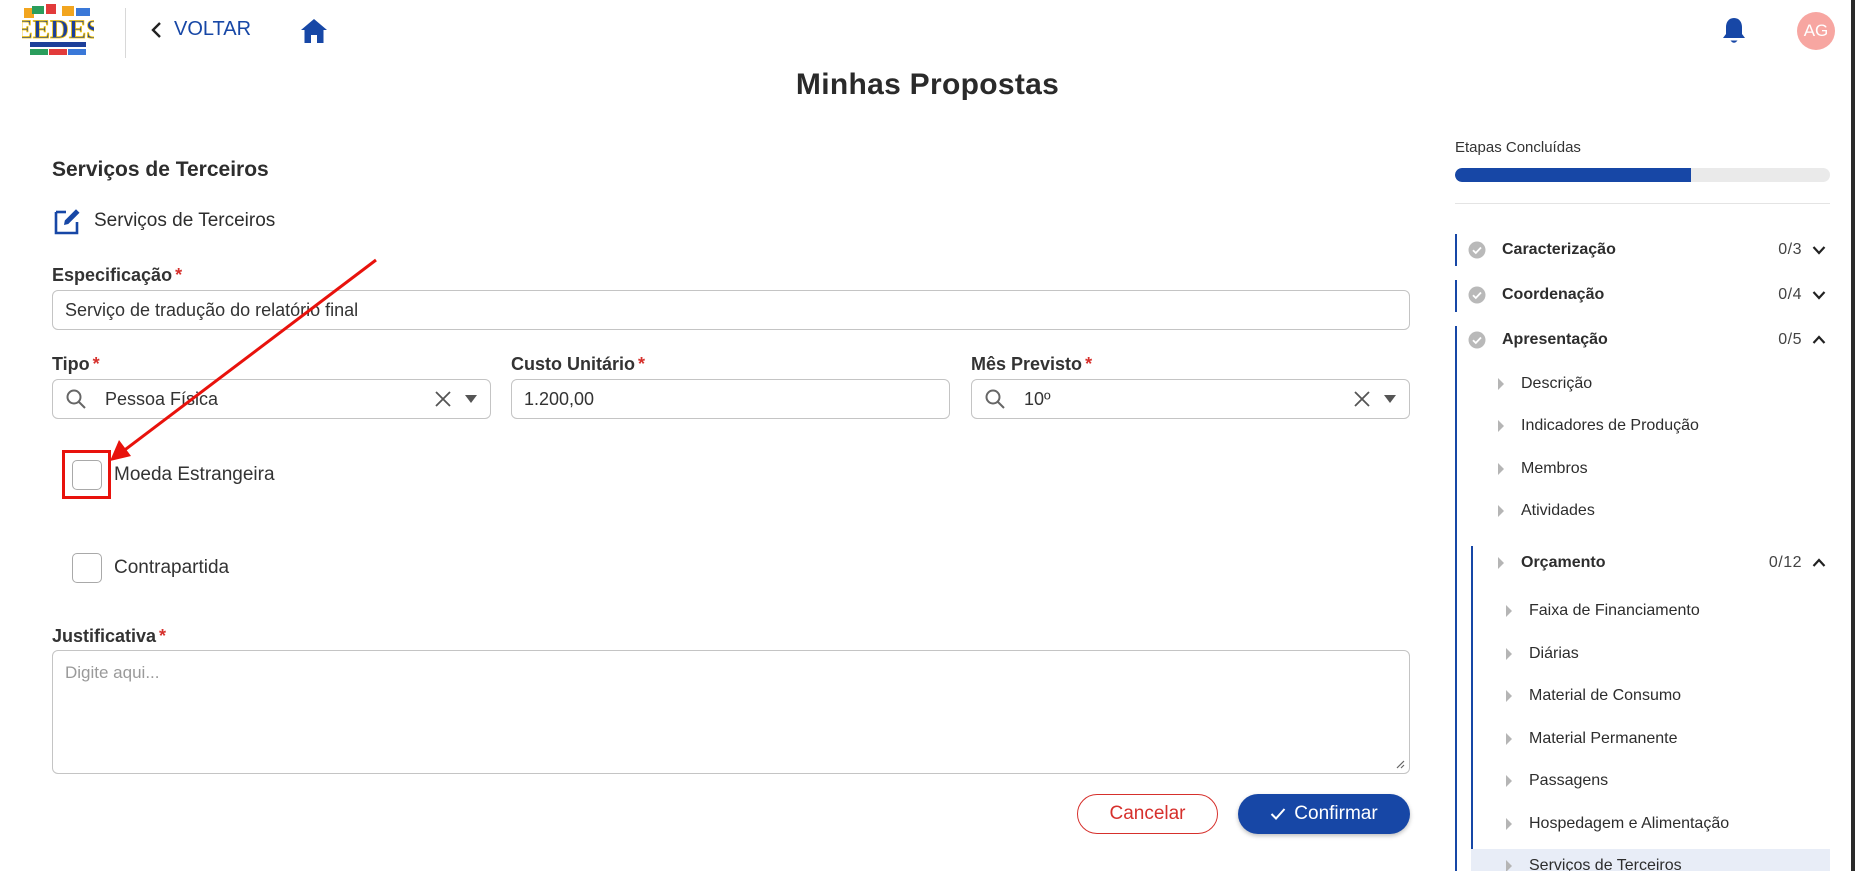 This screenshot has width=1855, height=871. Describe the element at coordinates (271, 399) in the screenshot. I see `tipo-select: Pessoa Física` at that location.